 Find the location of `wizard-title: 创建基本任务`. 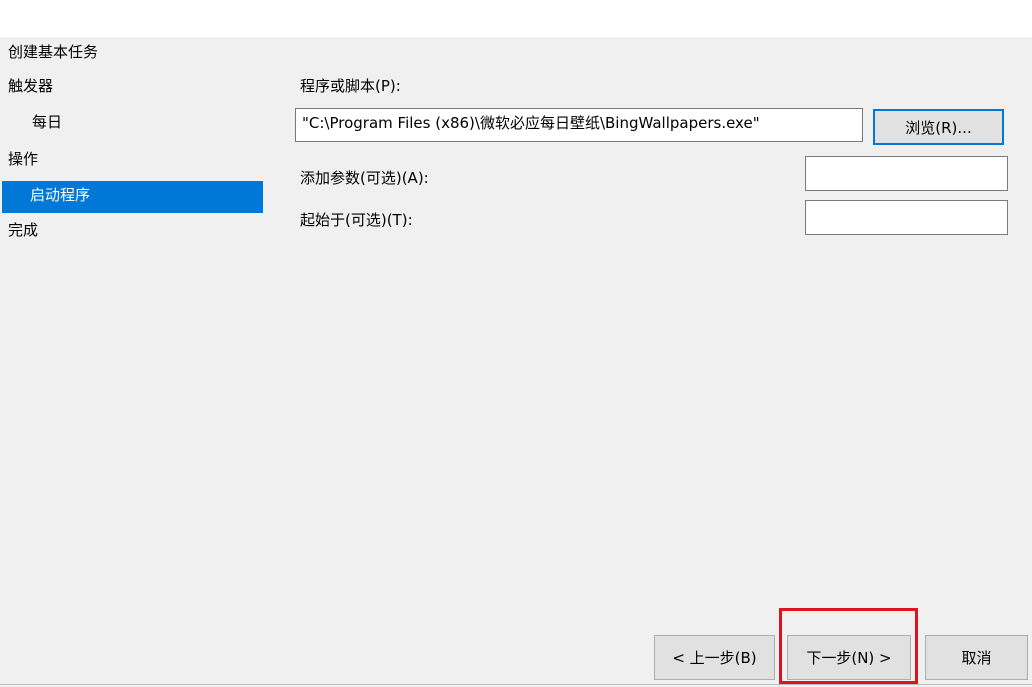

wizard-title: 创建基本任务 is located at coordinates (53, 52).